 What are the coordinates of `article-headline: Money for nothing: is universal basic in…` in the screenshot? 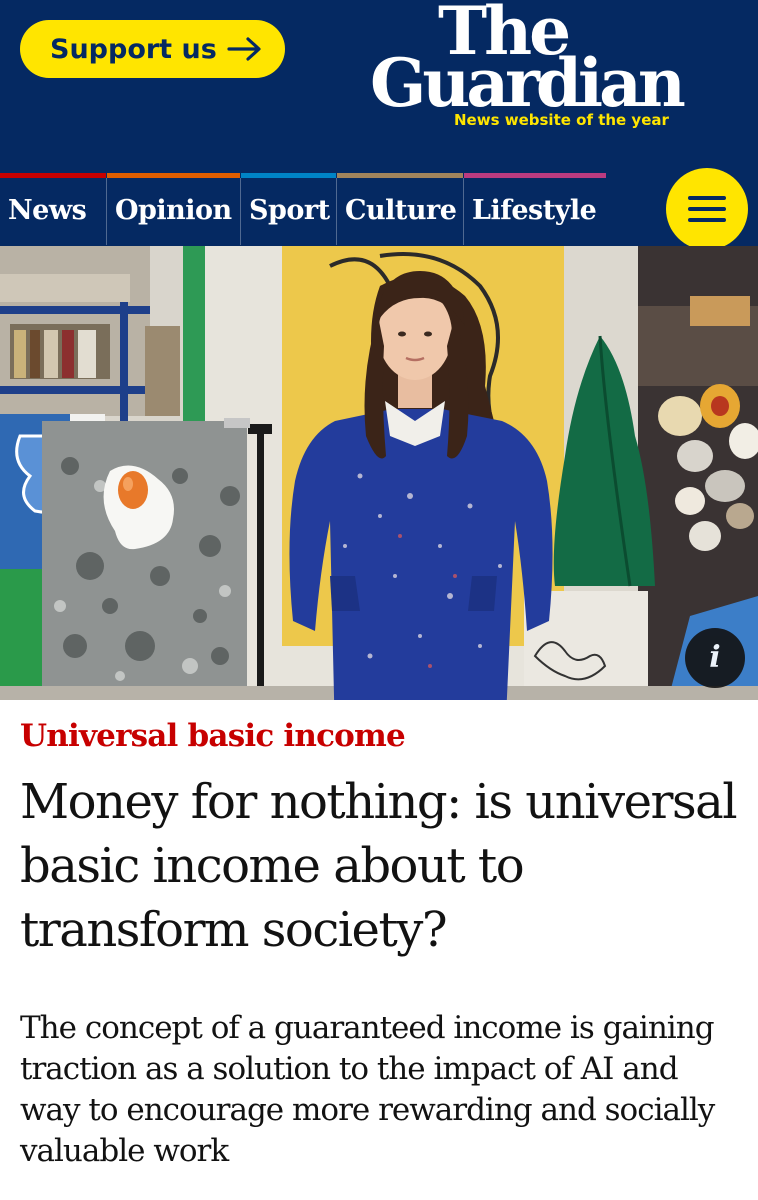 It's located at (379, 866).